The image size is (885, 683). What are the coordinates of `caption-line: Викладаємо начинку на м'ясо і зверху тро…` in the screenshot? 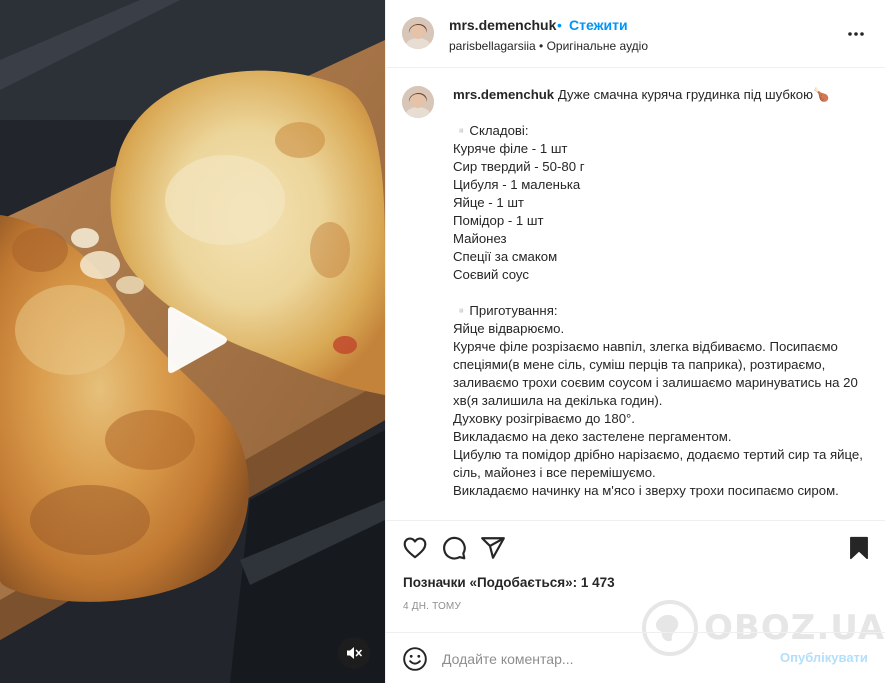 It's located at (646, 490).